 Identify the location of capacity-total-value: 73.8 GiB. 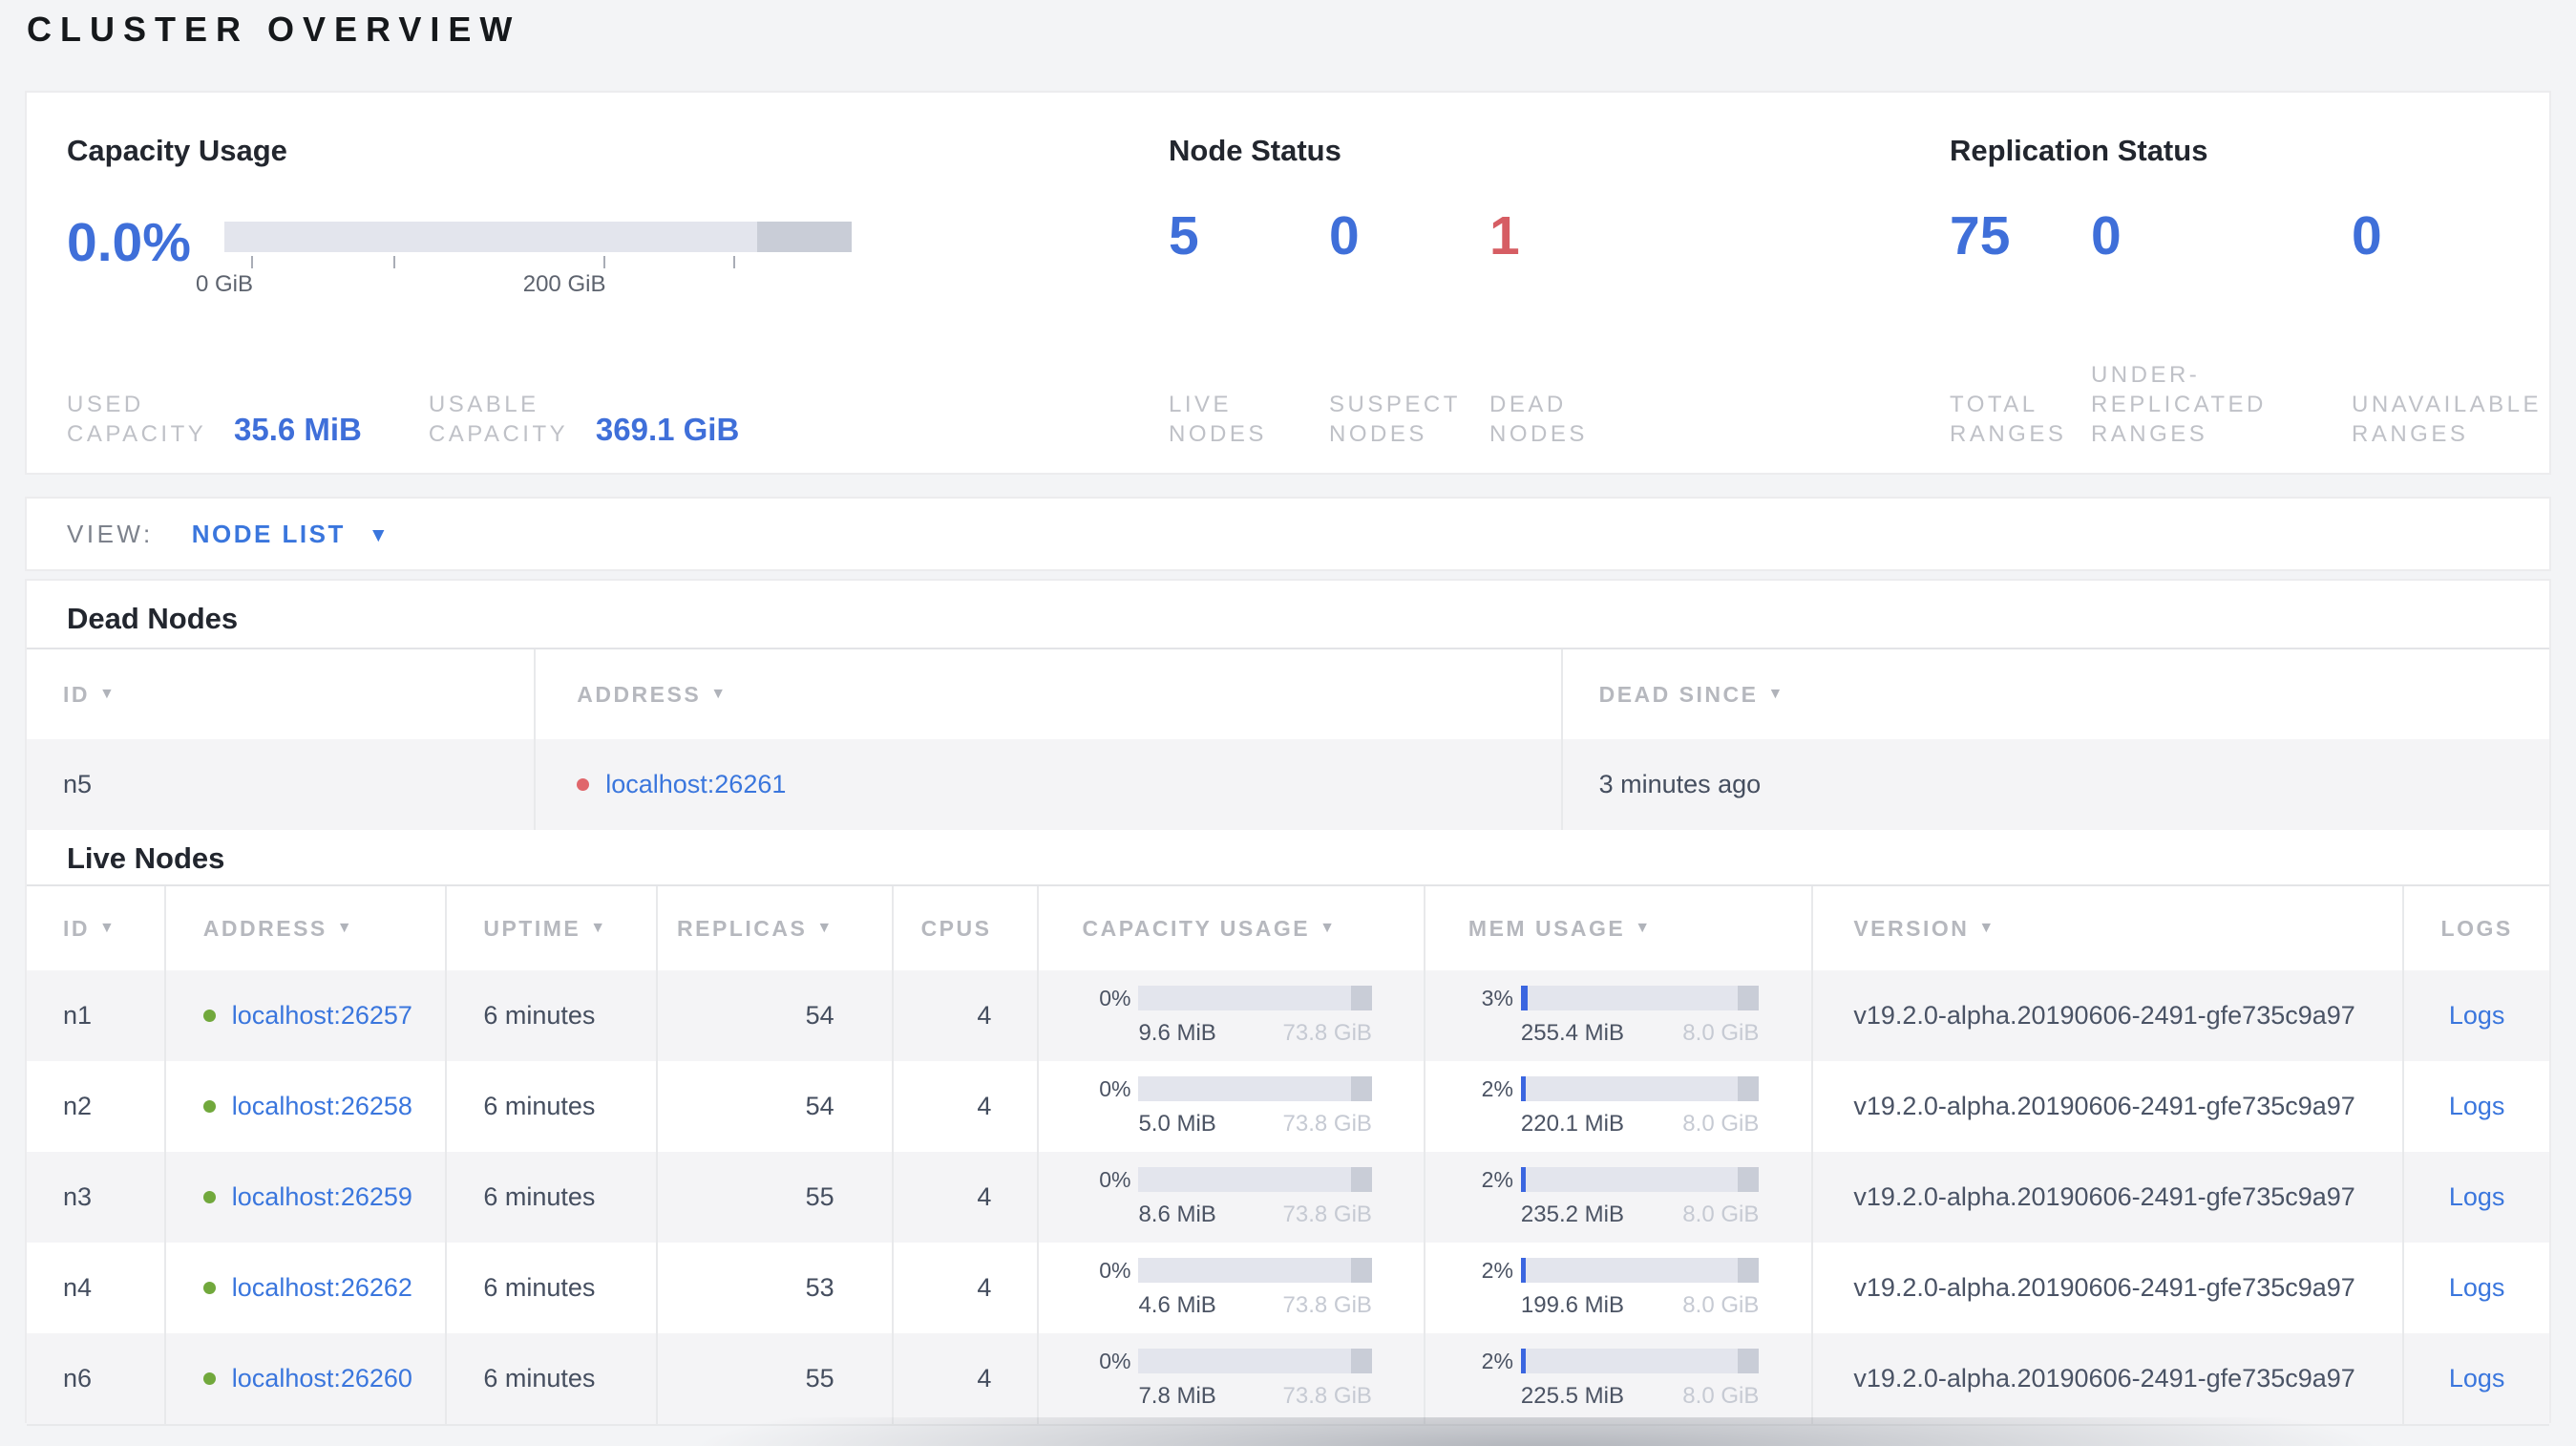
(1327, 1123).